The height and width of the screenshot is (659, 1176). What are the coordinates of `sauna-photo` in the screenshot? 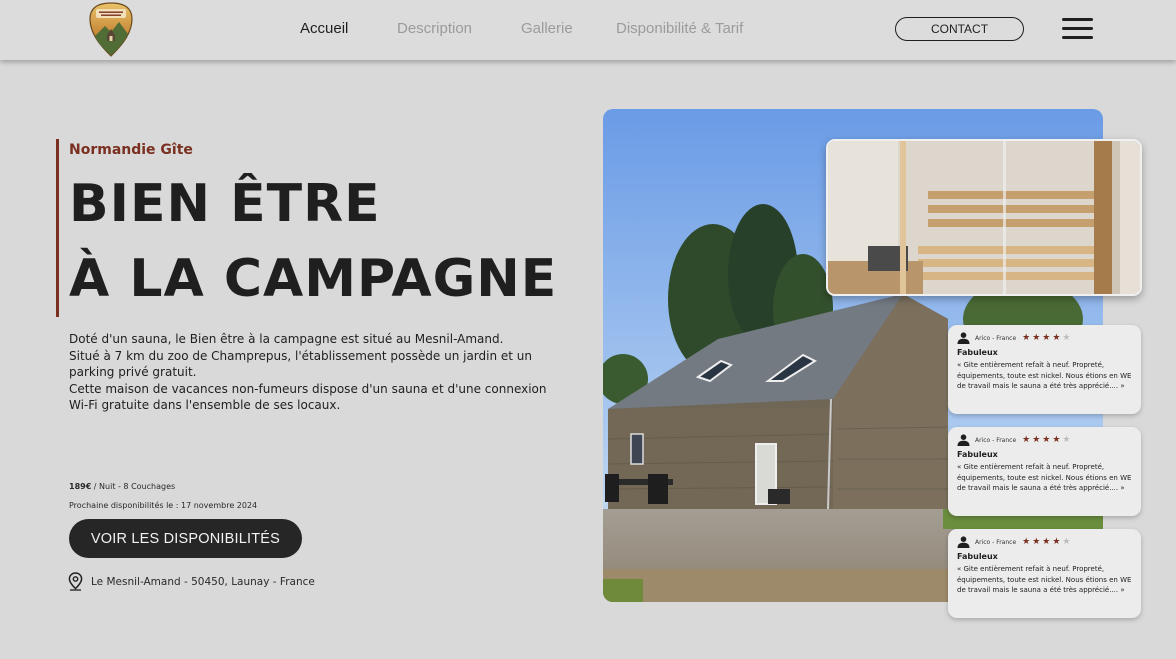 It's located at (984, 217).